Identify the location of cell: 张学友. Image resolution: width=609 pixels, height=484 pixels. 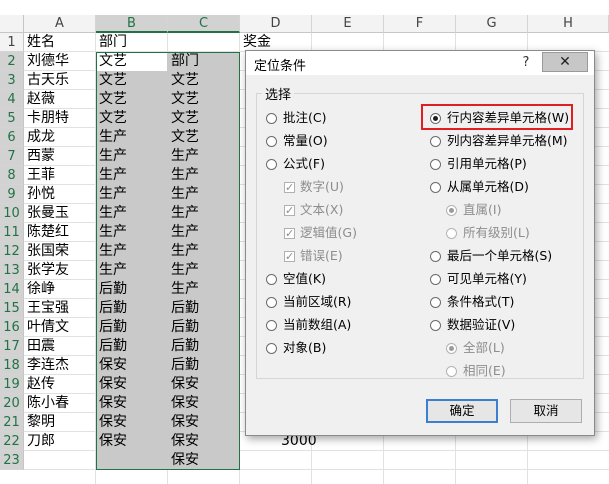
(60, 270).